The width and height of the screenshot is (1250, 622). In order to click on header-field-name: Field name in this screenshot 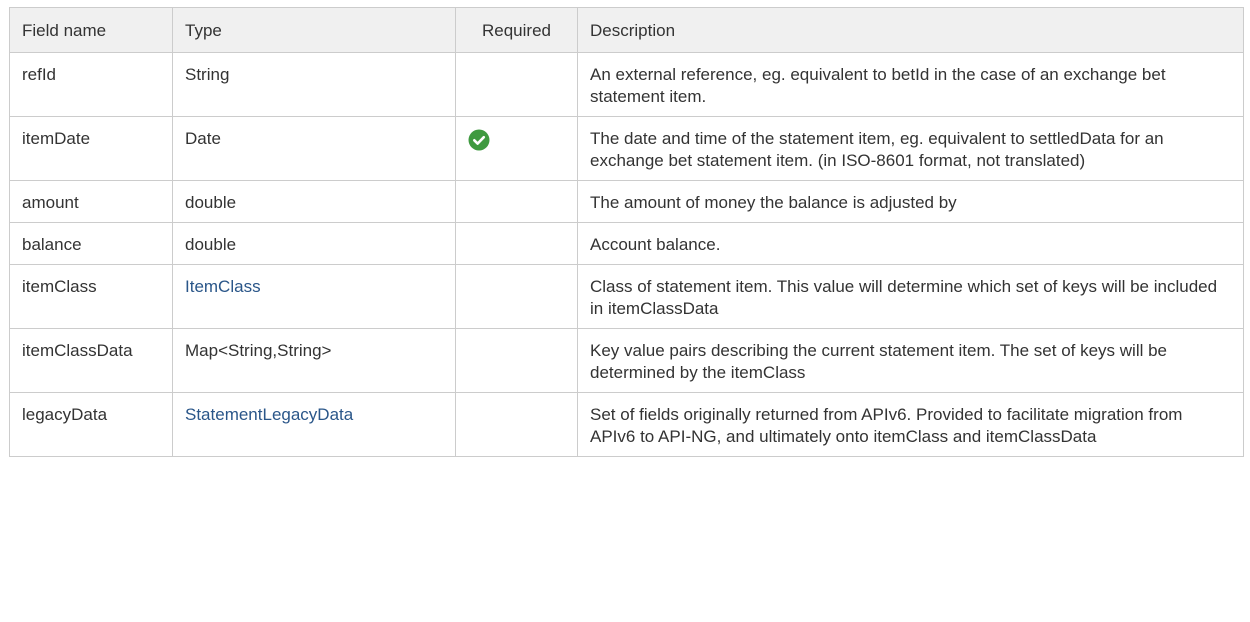, I will do `click(91, 30)`.